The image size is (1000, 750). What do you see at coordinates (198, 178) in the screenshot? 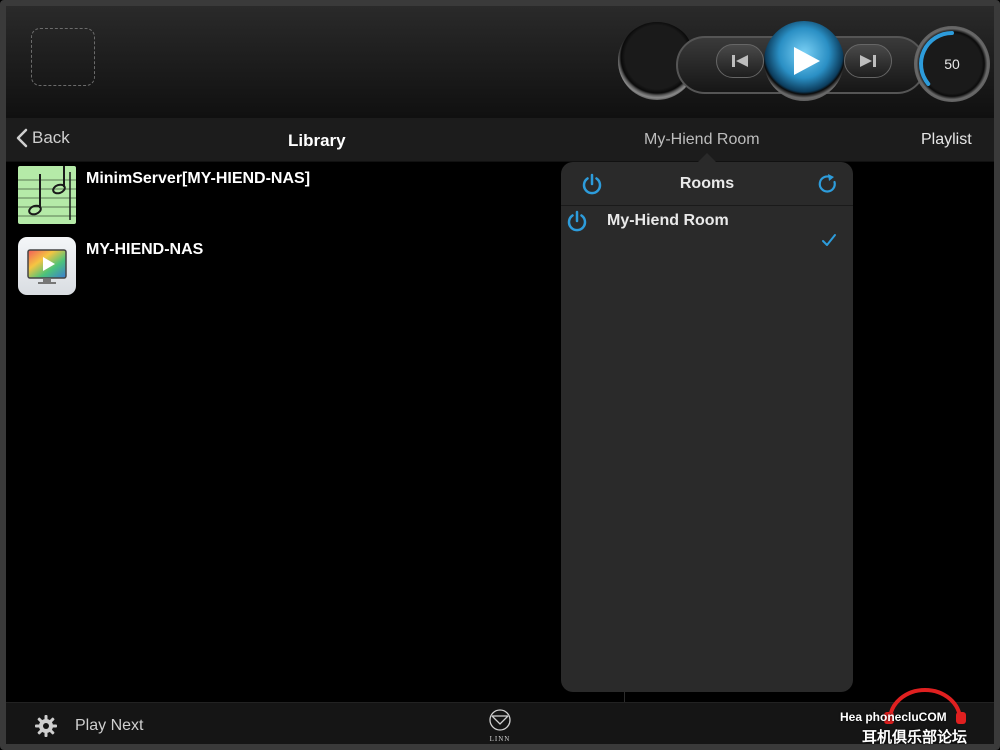
I see `library-item-name: MinimServer[MY-HIEND-NAS]` at bounding box center [198, 178].